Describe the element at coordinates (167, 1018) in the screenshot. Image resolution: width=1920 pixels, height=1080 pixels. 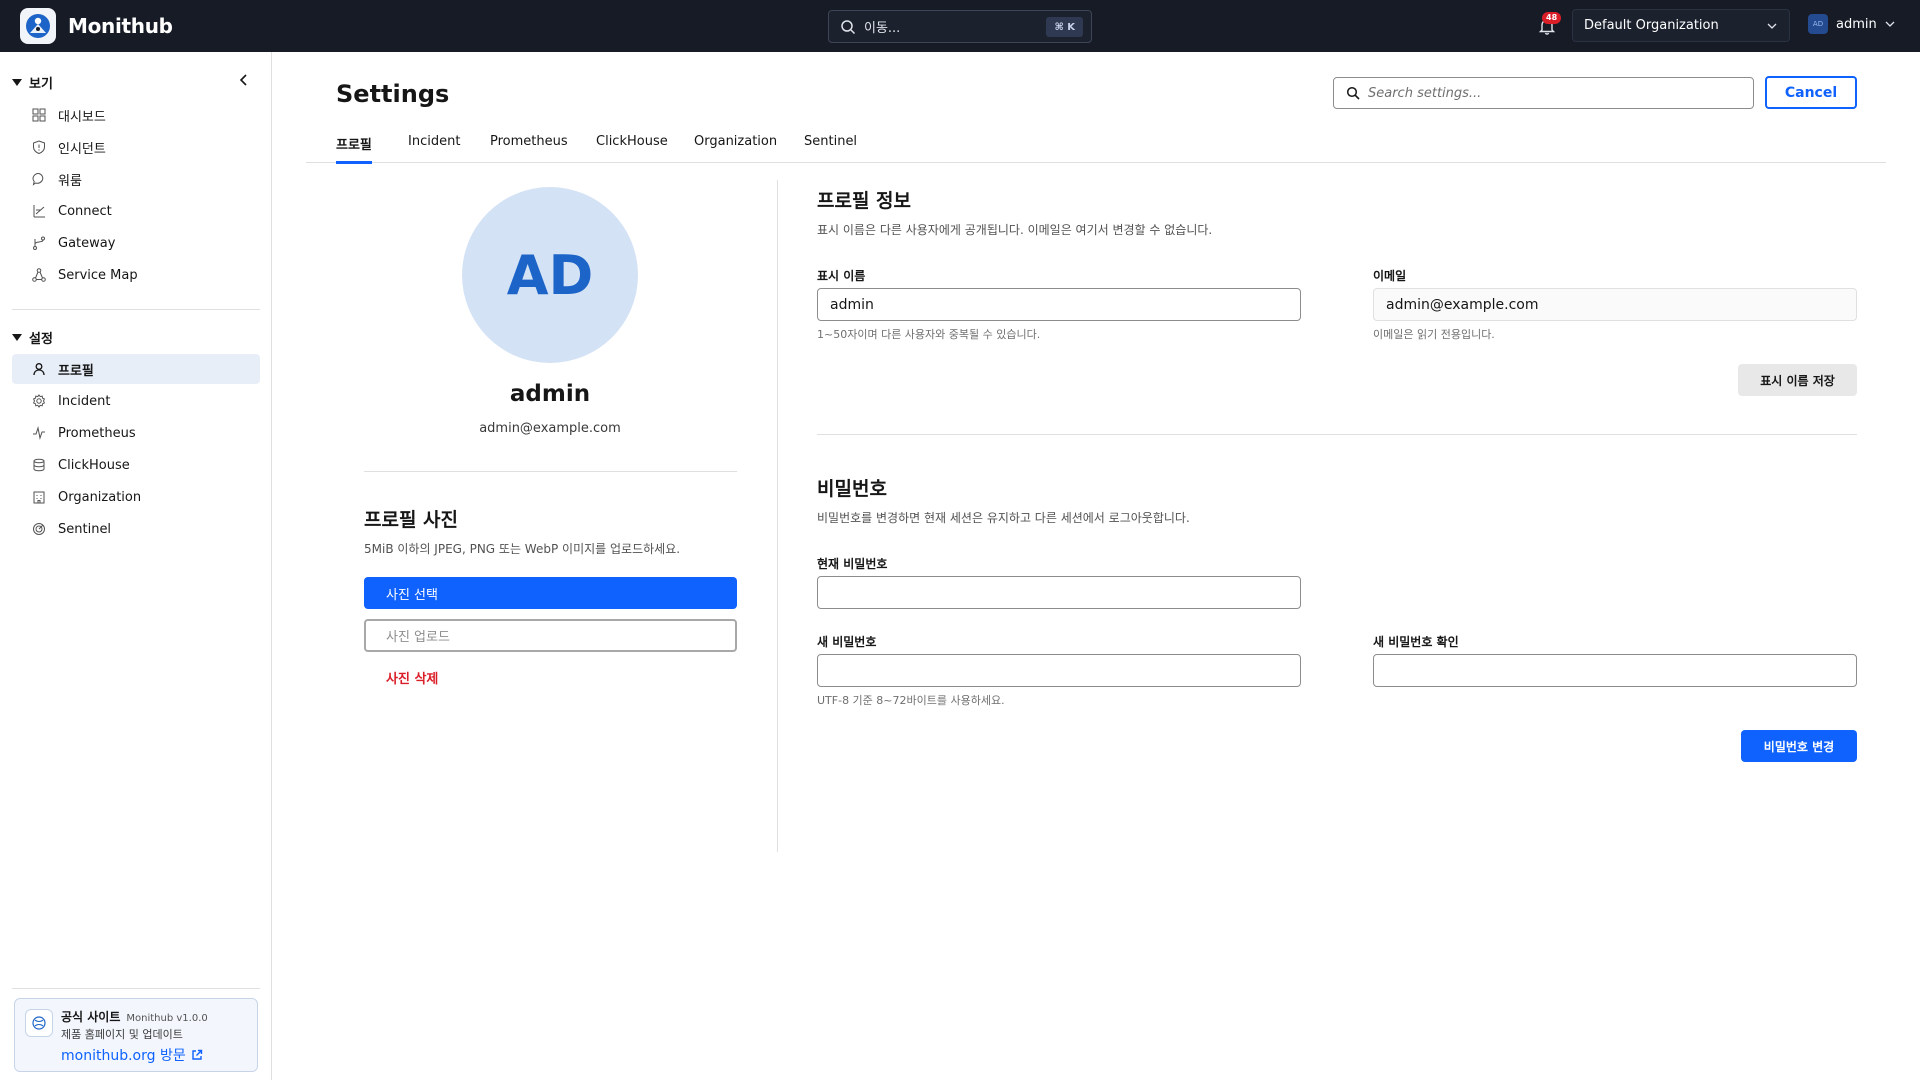
I see `version-label: Monithub v1.0.0` at that location.